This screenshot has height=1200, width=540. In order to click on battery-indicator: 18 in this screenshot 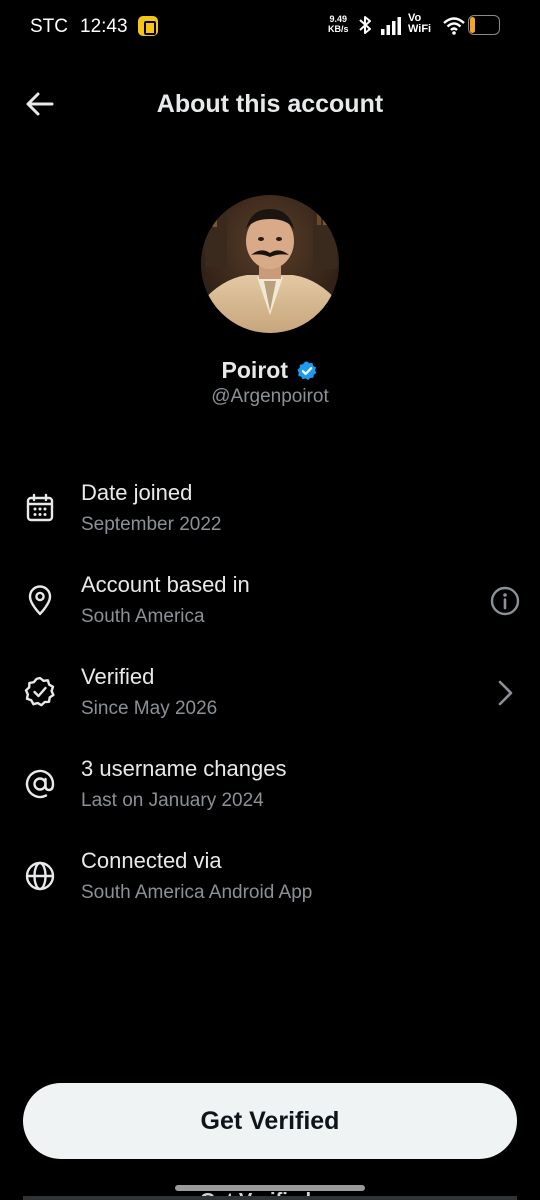, I will do `click(484, 25)`.